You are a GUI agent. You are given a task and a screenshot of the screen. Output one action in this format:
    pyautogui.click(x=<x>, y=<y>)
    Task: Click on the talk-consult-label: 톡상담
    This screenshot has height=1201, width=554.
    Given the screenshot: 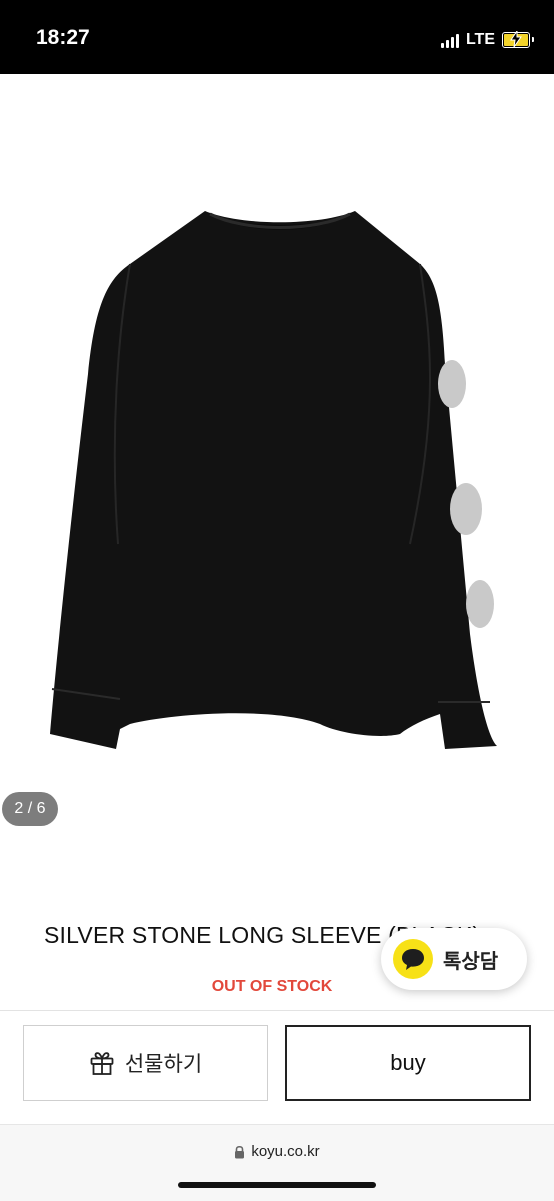 What is the action you would take?
    pyautogui.click(x=471, y=960)
    